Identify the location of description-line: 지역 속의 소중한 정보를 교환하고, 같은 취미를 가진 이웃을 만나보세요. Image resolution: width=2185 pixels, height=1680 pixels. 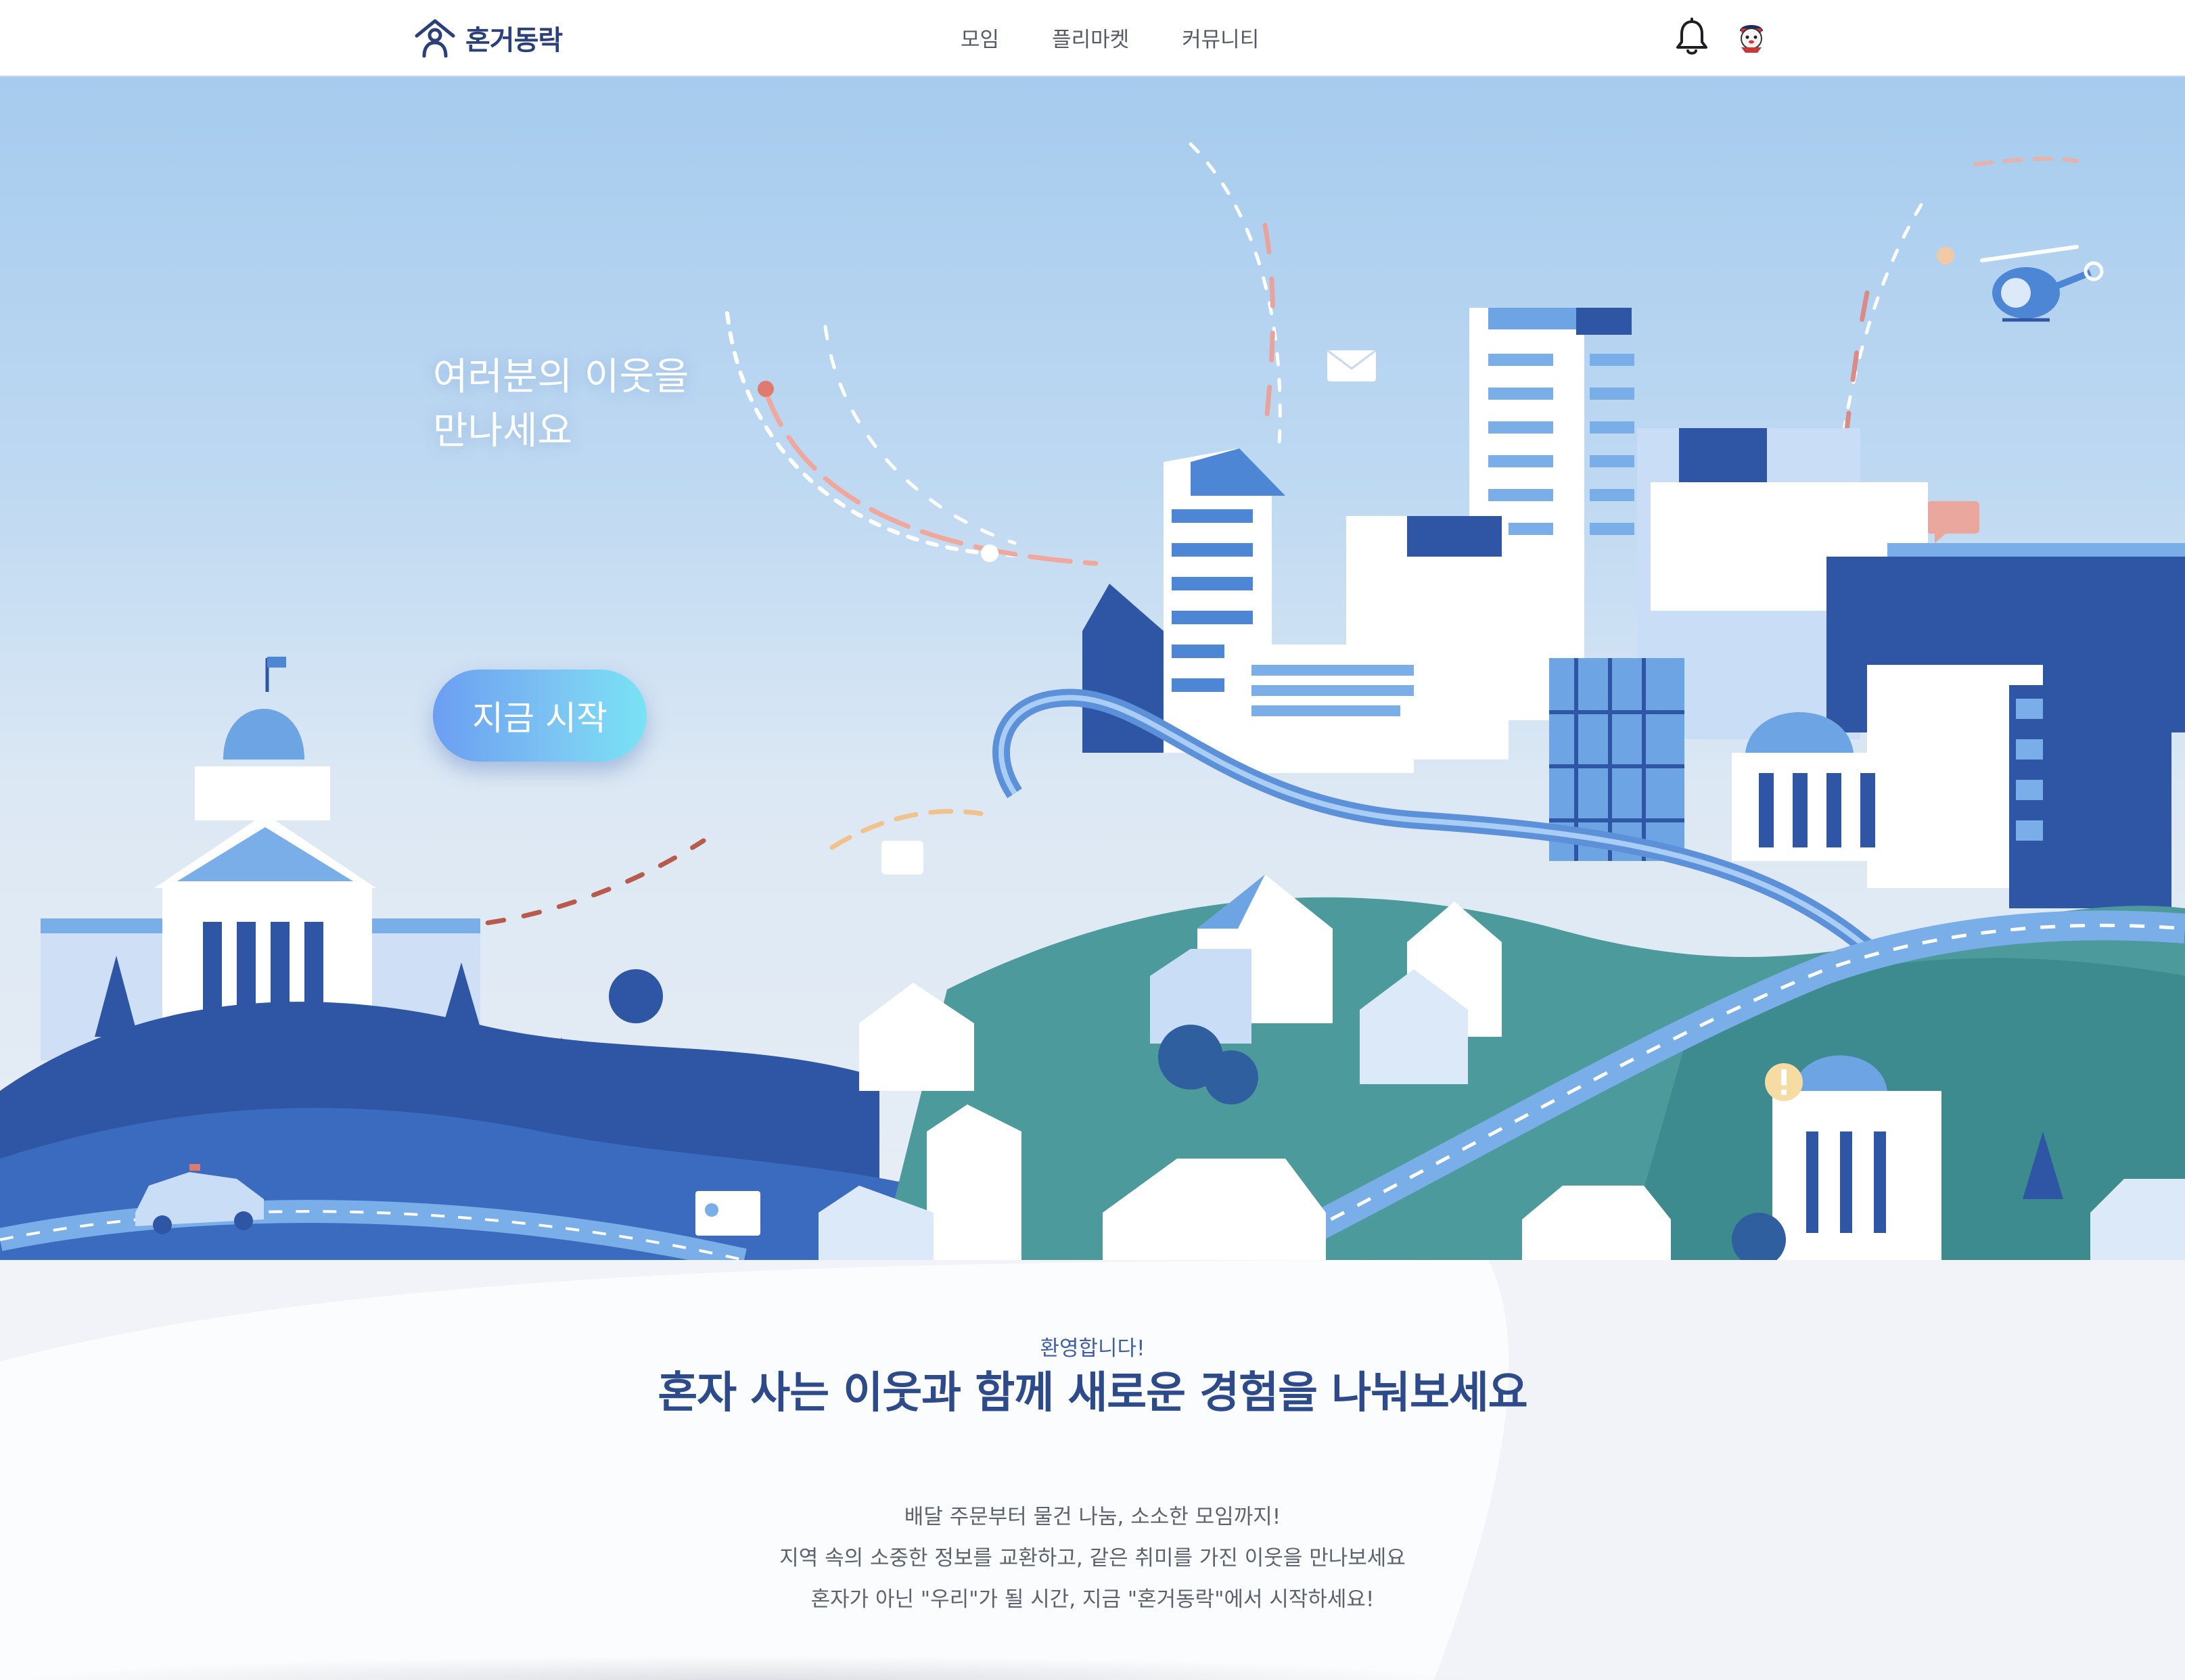
(1092, 1558).